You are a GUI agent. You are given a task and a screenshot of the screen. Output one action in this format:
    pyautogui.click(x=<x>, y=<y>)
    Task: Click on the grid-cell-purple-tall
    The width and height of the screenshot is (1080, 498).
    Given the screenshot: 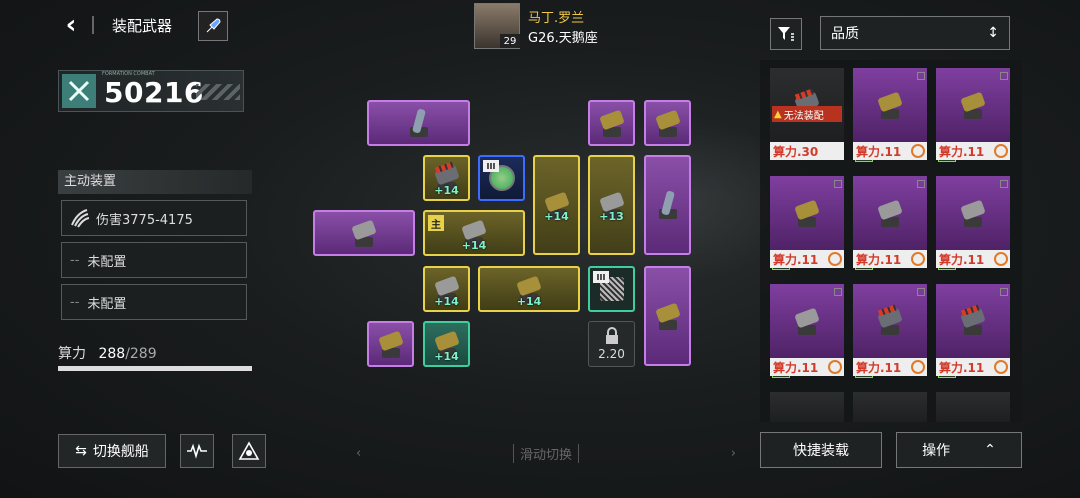 What is the action you would take?
    pyautogui.click(x=667, y=316)
    